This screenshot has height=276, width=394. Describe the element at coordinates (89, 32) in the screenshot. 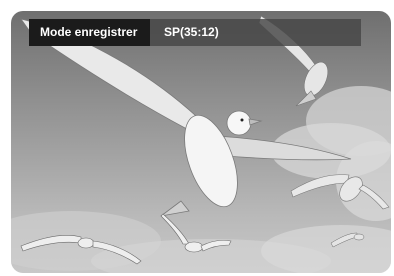

I see `record-mode-label: Mode enregistrer` at that location.